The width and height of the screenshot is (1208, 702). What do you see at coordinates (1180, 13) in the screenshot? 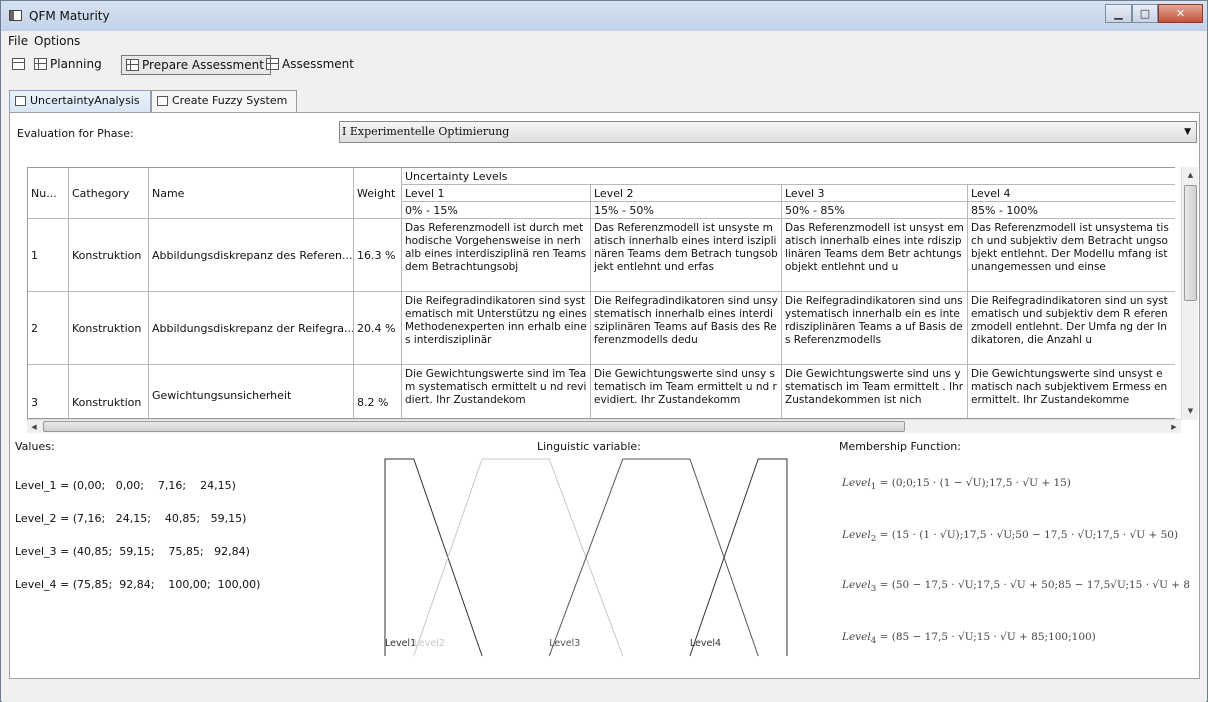
I see `close-button: ✕` at bounding box center [1180, 13].